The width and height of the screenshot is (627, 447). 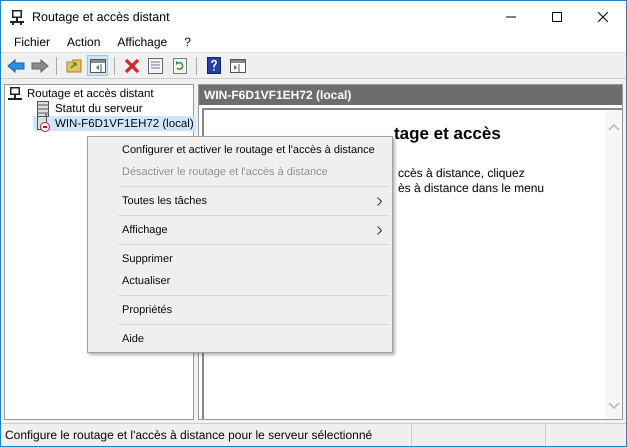 I want to click on menu-item: Action, so click(x=83, y=42).